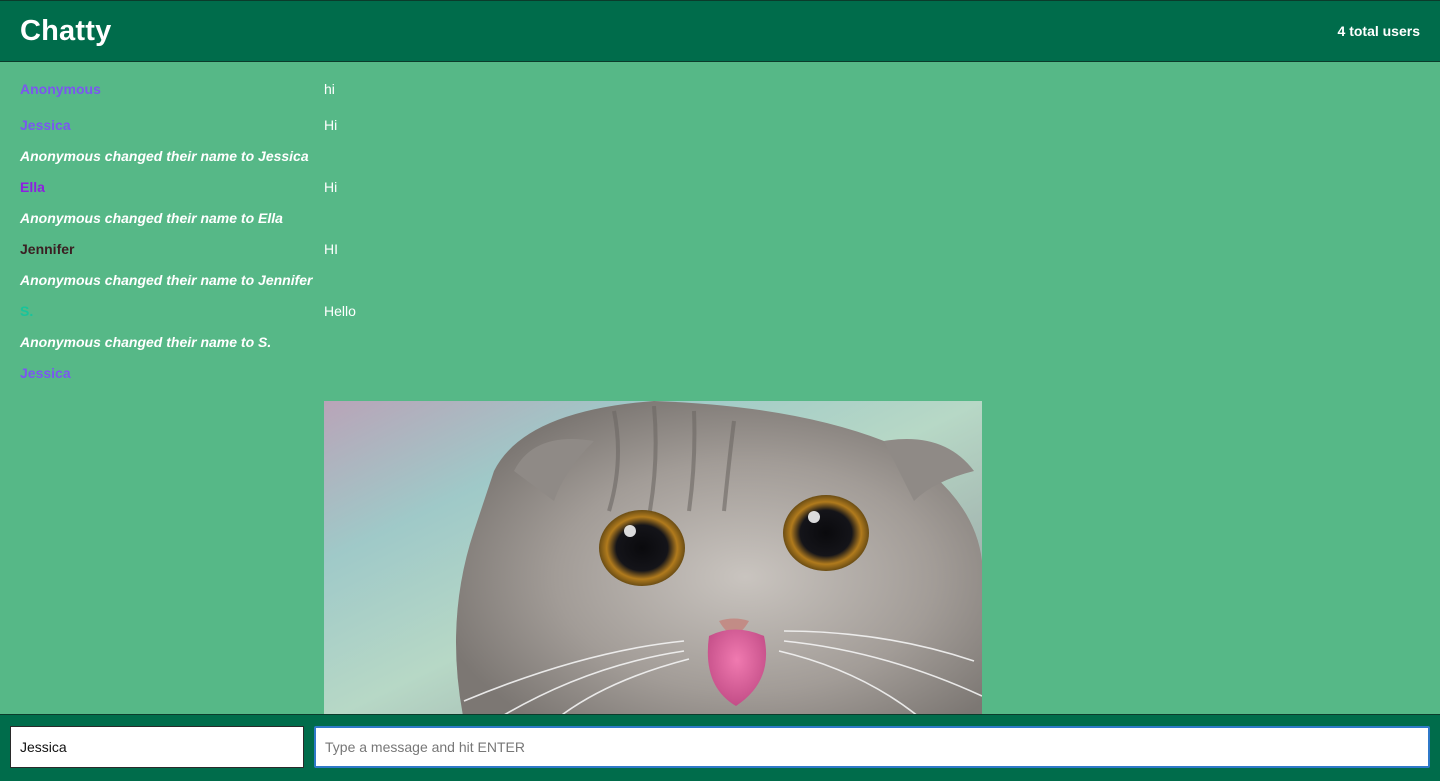 This screenshot has width=1440, height=781. I want to click on system-notification: Anonymous changed their name to Jessica, so click(164, 156).